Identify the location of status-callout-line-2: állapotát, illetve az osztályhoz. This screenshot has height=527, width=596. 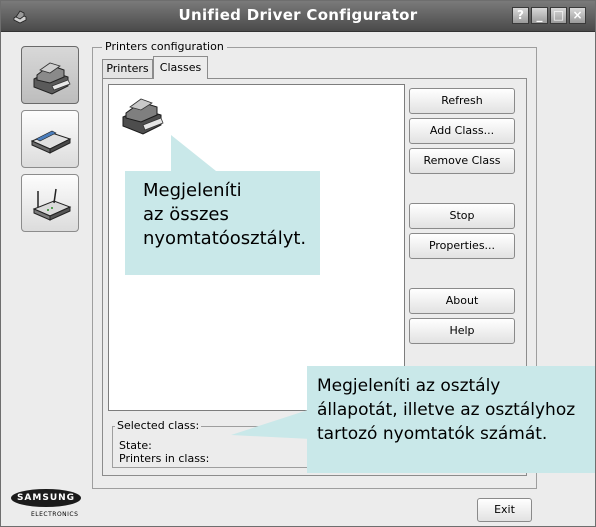
(446, 410).